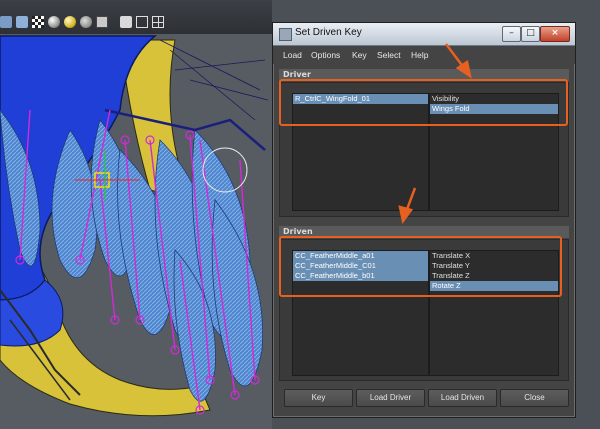 This screenshot has width=600, height=429. Describe the element at coordinates (458, 61) in the screenshot. I see `driver-arrow-icon` at that location.